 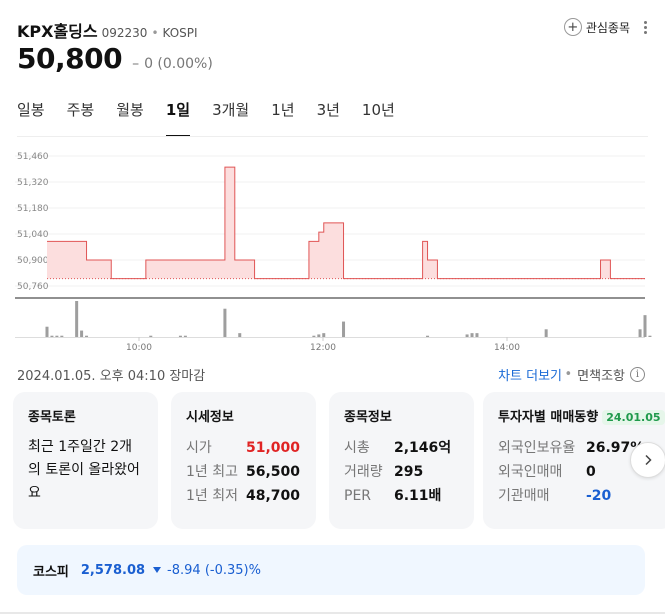 What do you see at coordinates (230, 118) in the screenshot?
I see `tab-3months: 3개월` at bounding box center [230, 118].